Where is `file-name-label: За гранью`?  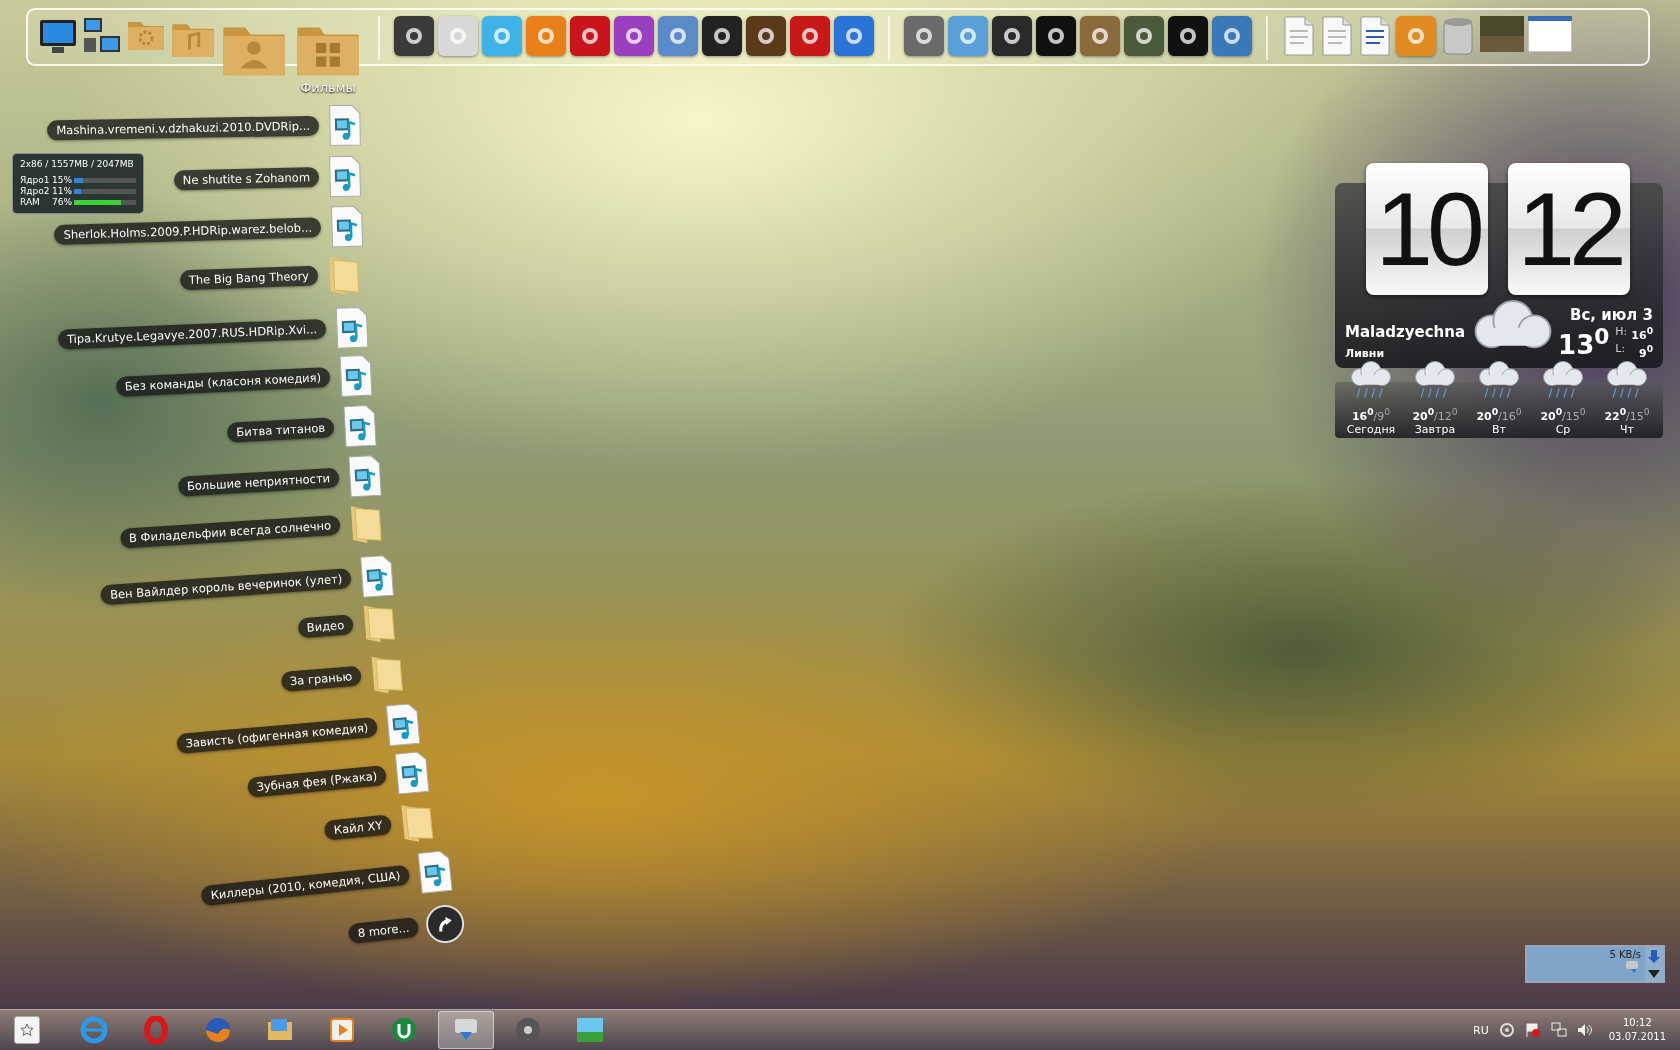
file-name-label: За гранью is located at coordinates (321, 678).